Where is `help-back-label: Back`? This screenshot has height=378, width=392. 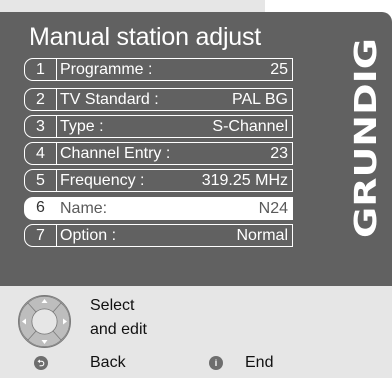
help-back-label: Back is located at coordinates (108, 362).